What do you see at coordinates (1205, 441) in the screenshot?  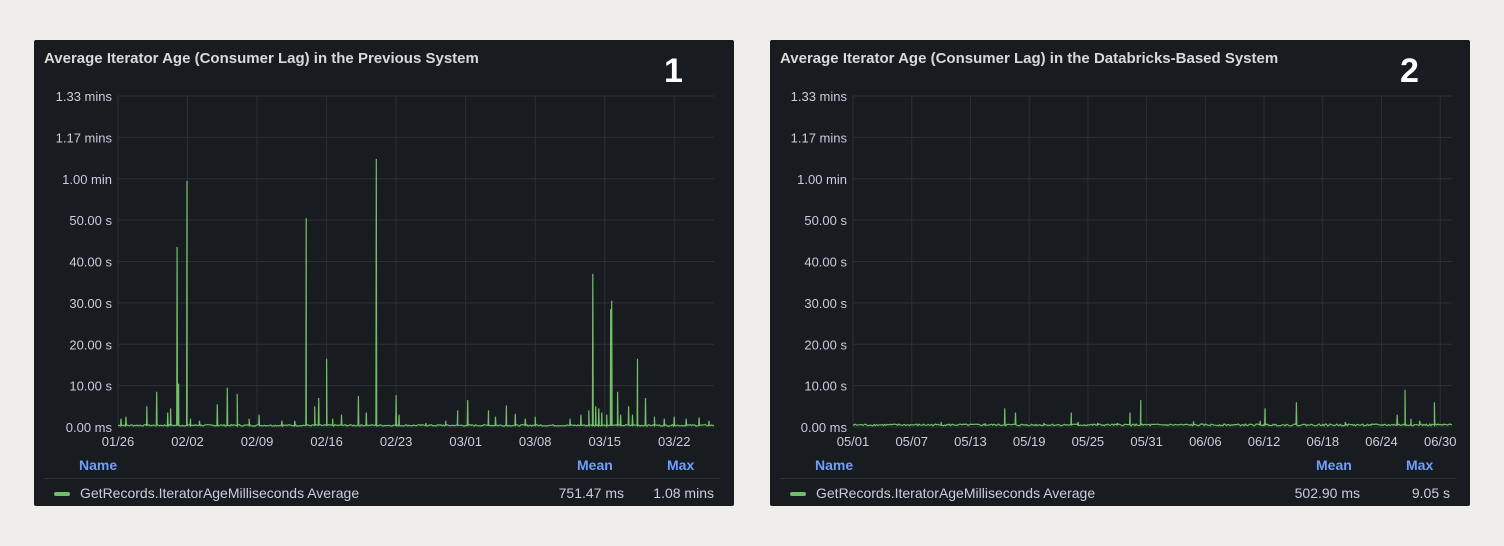 I see `x-tick-label: 06/06` at bounding box center [1205, 441].